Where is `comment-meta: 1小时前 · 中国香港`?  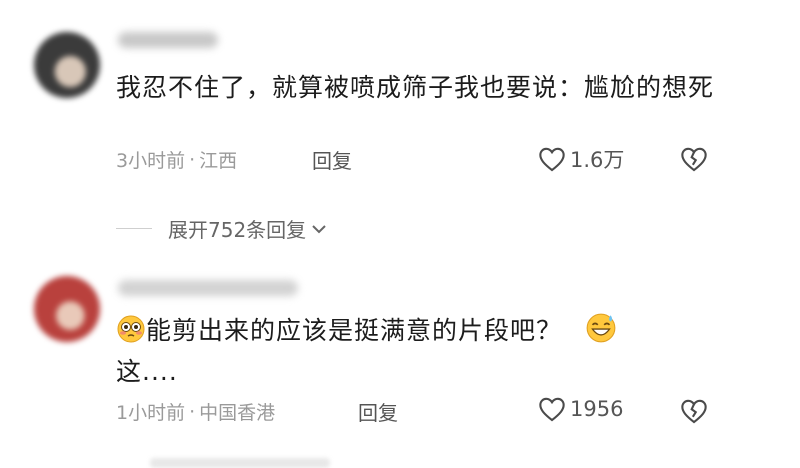 comment-meta: 1小时前 · 中国香港 is located at coordinates (195, 411).